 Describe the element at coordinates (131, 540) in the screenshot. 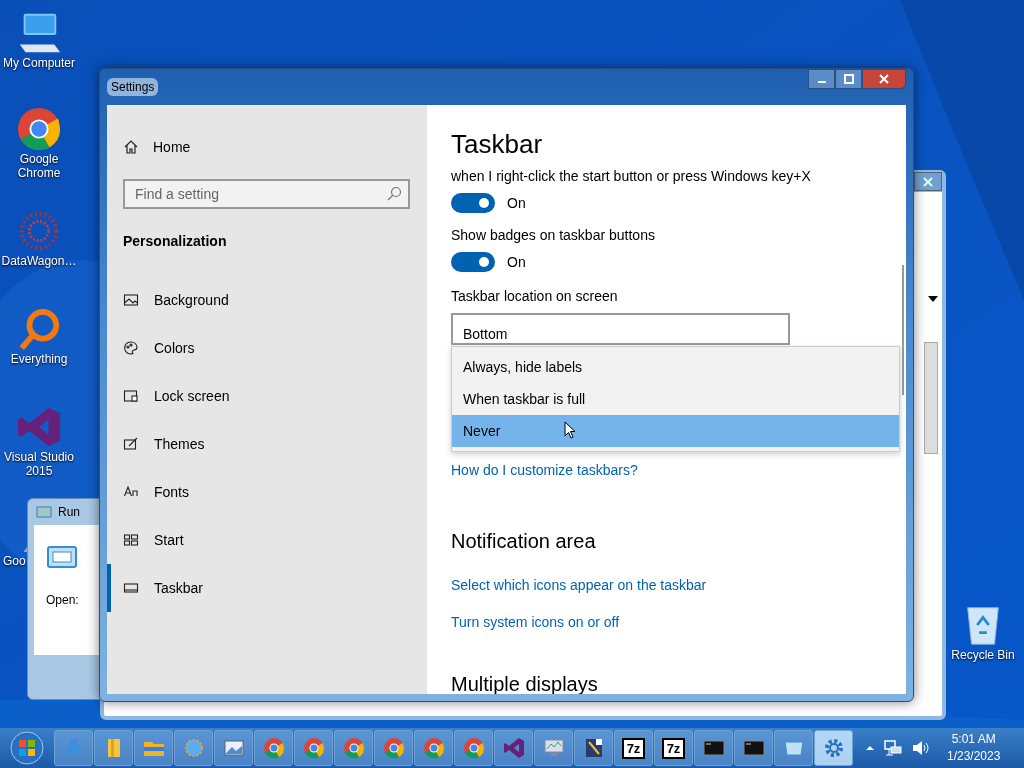

I see `start-icon` at that location.